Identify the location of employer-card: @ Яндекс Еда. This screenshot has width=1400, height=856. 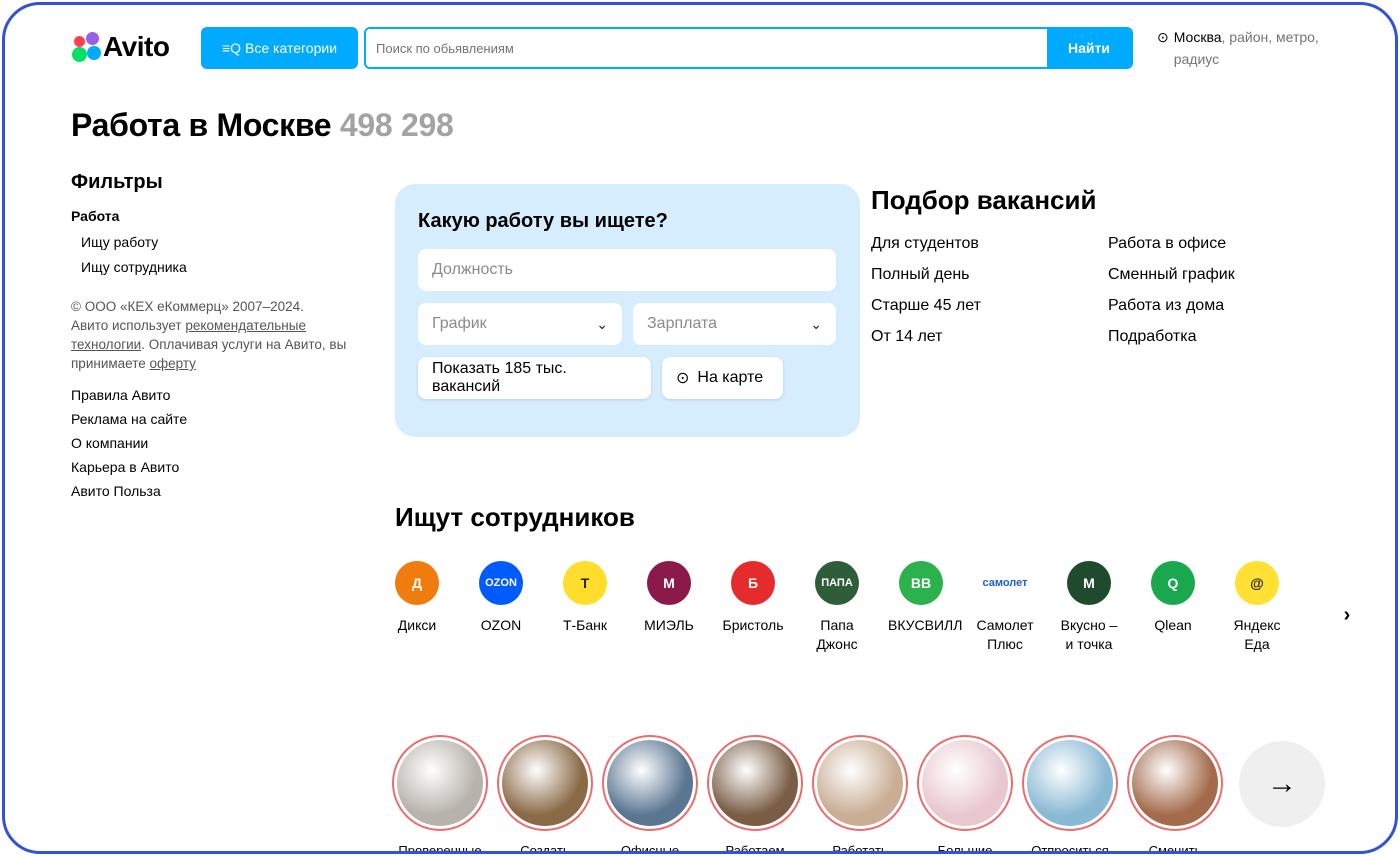
(1257, 607).